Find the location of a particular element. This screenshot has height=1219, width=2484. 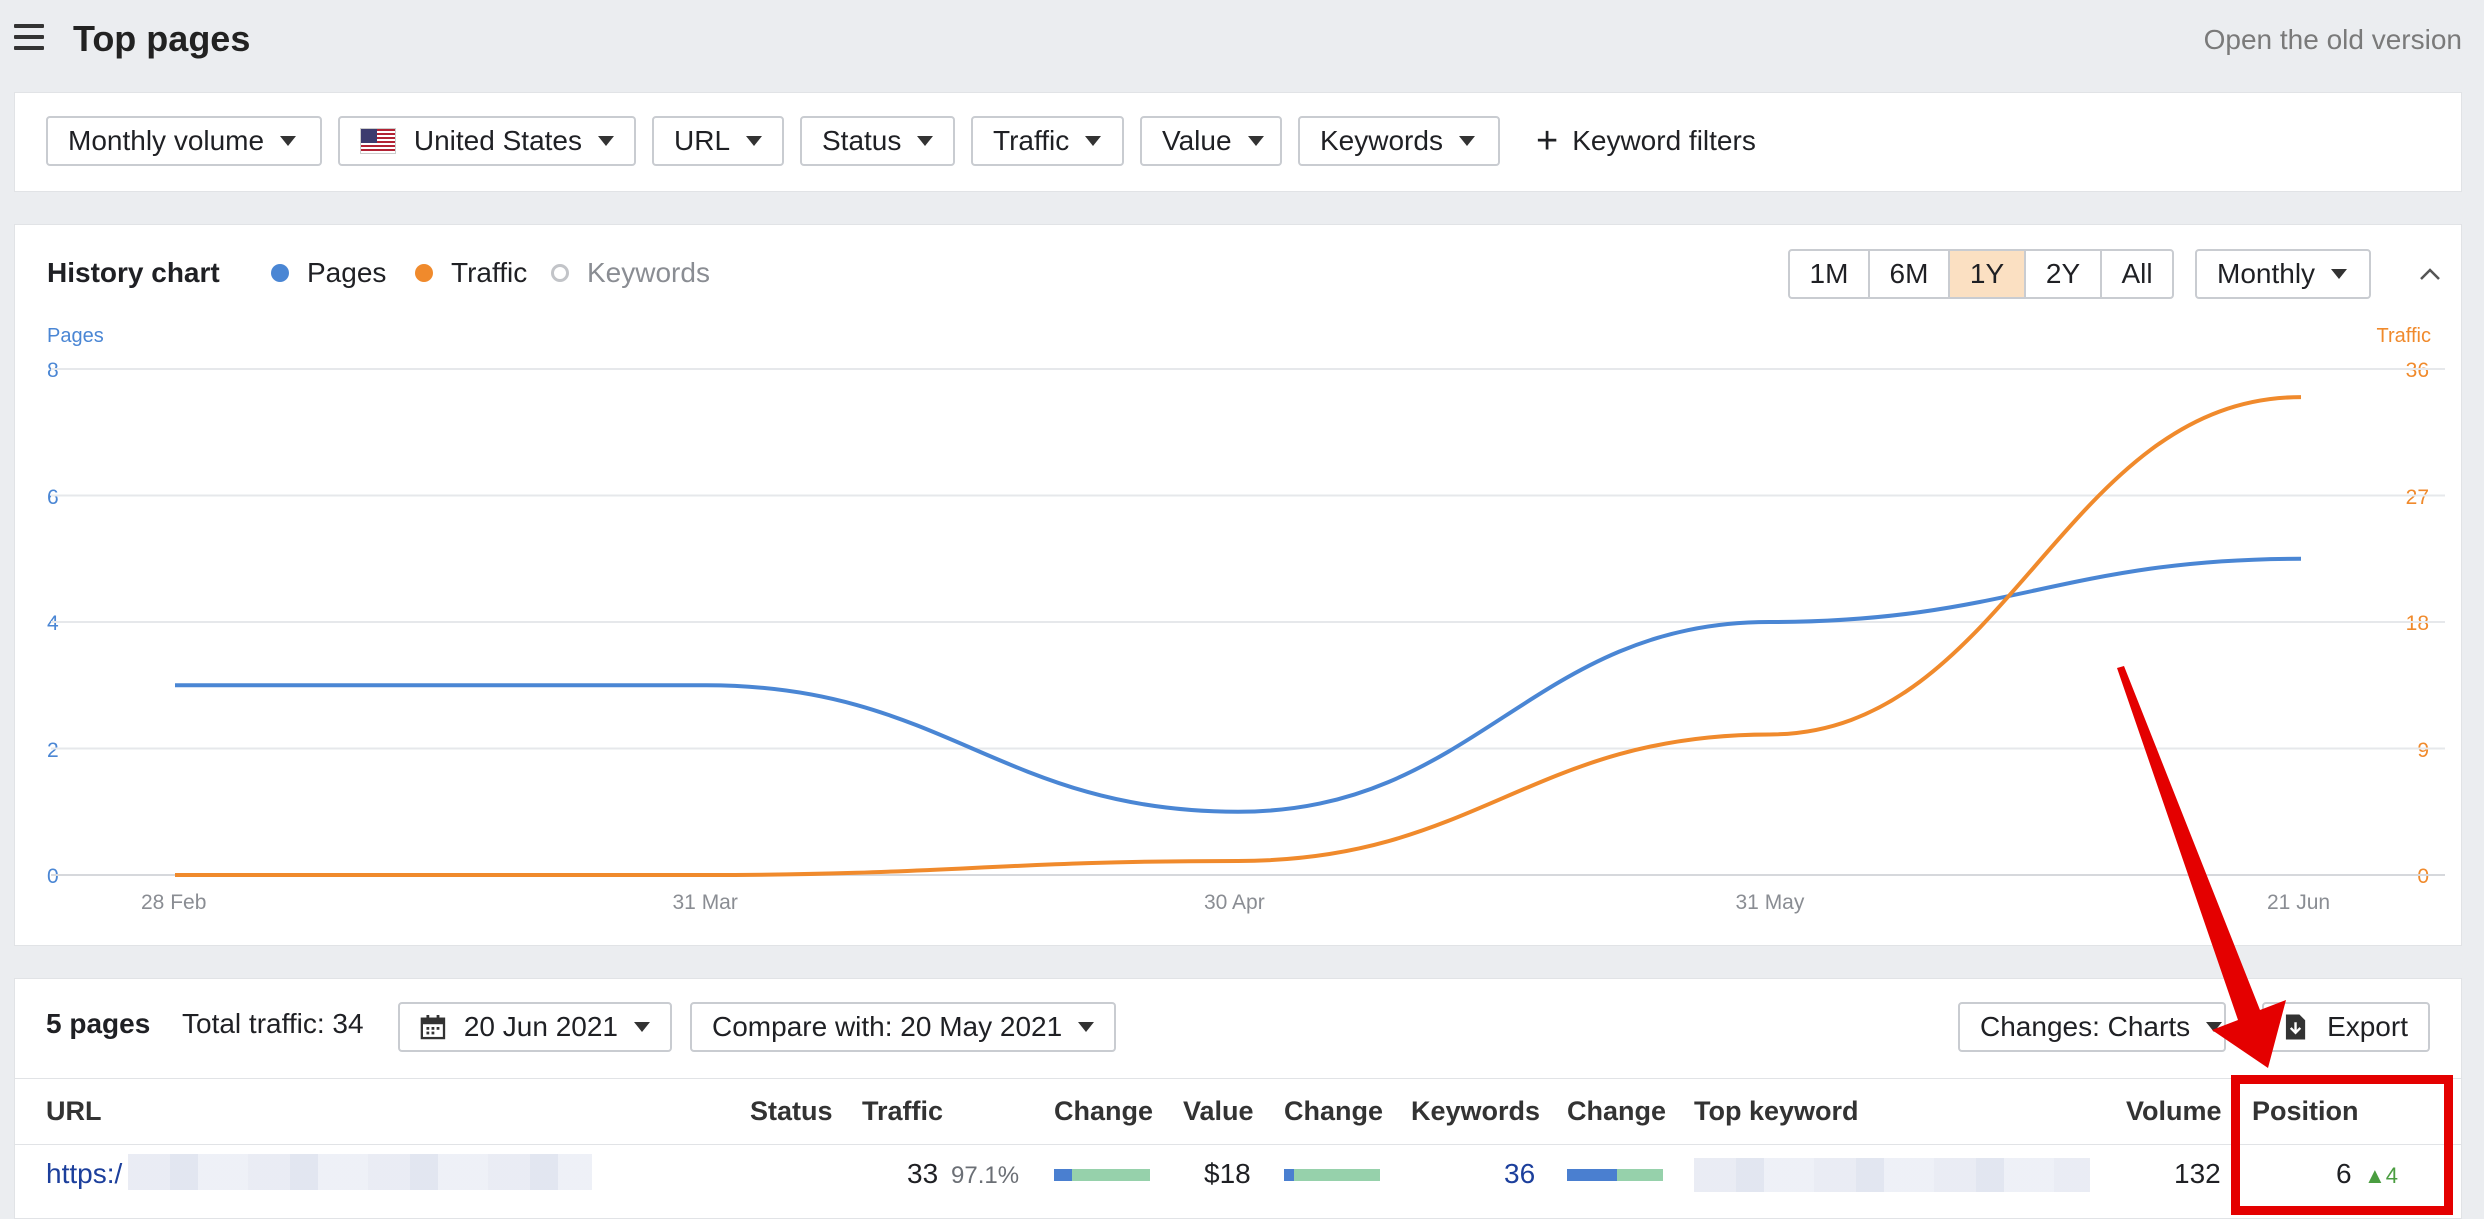

position-column-highlight is located at coordinates (2342, 1145).